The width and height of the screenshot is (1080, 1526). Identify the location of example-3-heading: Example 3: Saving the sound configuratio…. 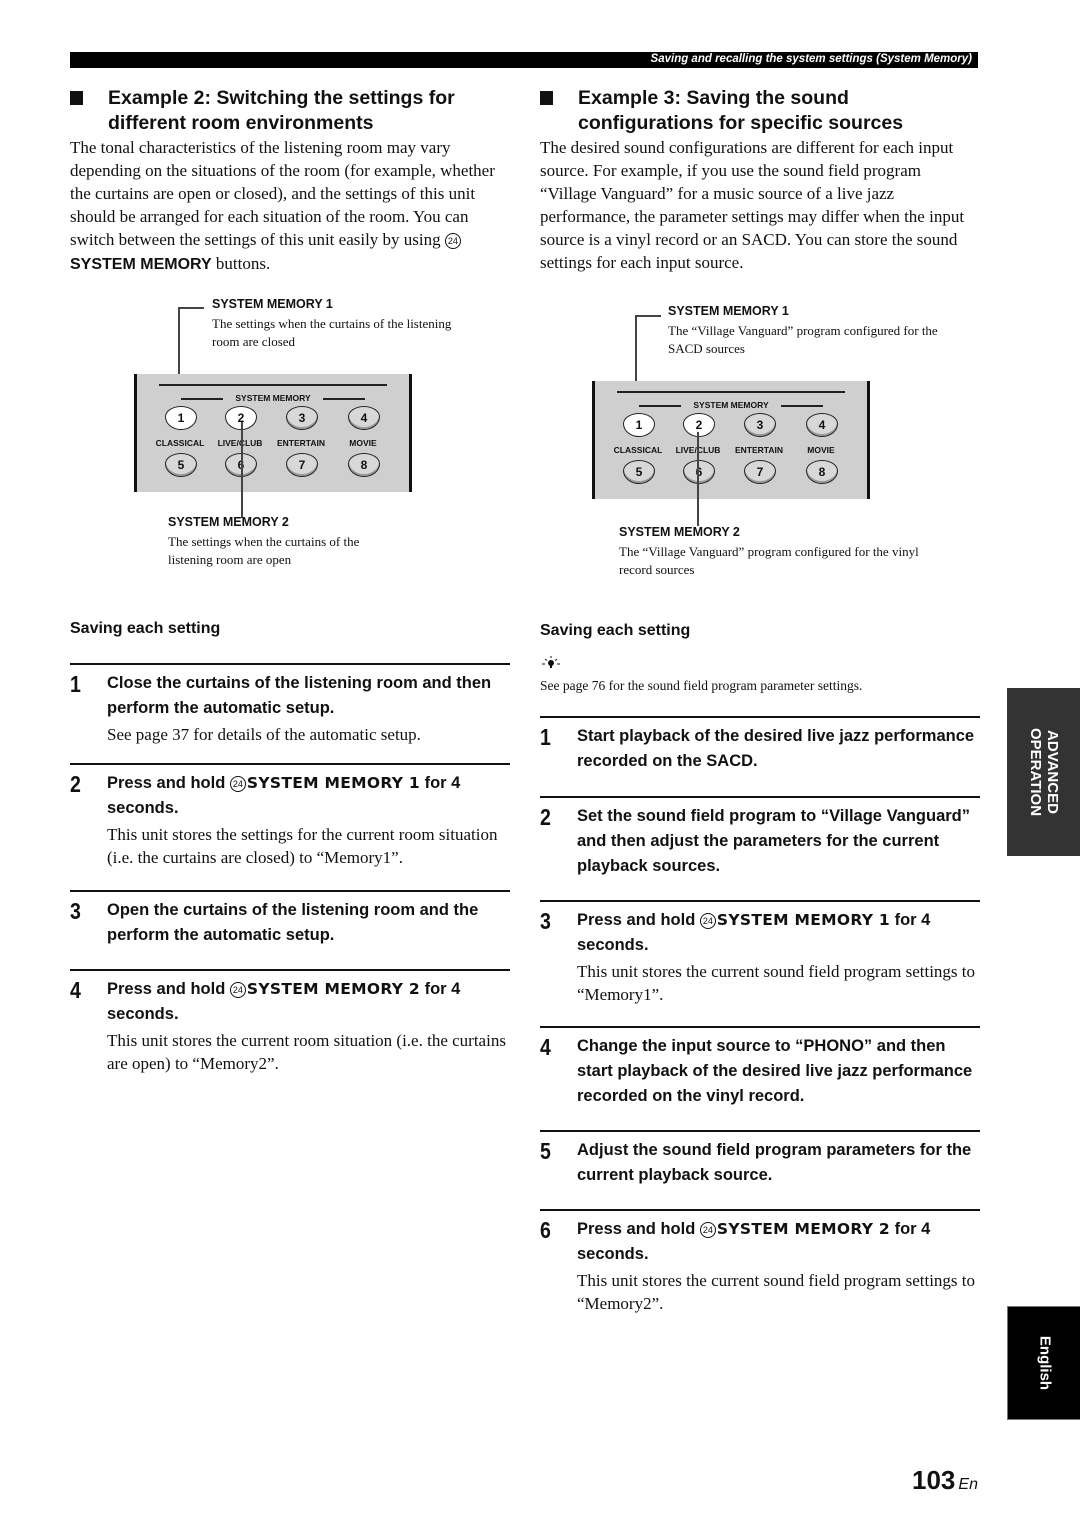
(721, 111).